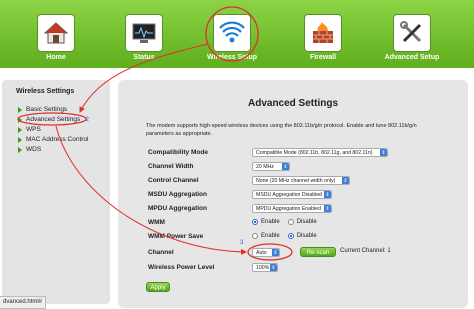 This screenshot has height=309, width=474. Describe the element at coordinates (173, 180) in the screenshot. I see `control-channel-label: Control Channel` at that location.